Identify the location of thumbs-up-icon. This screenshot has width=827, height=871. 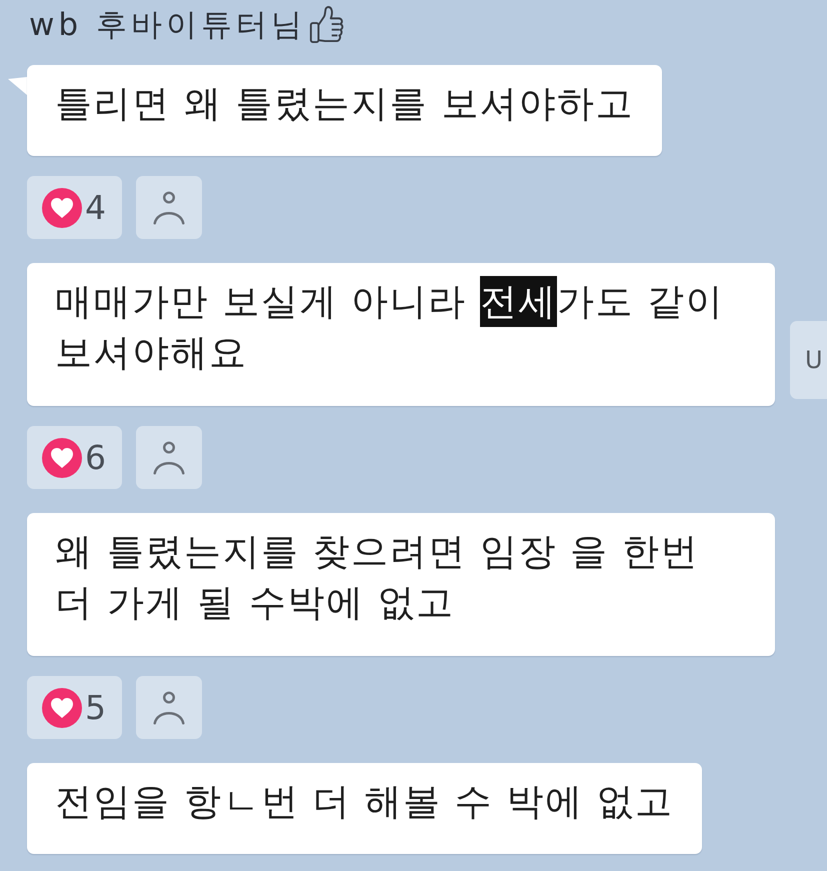
(326, 25).